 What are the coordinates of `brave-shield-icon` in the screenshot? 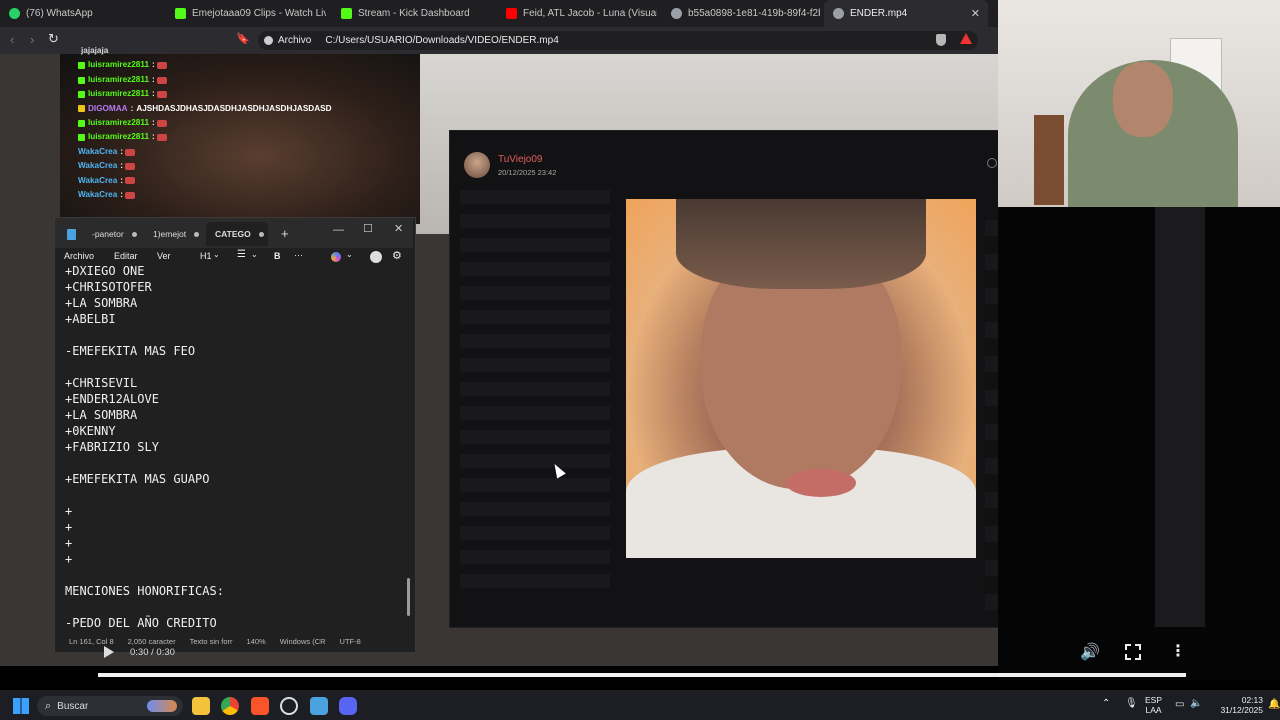 It's located at (941, 40).